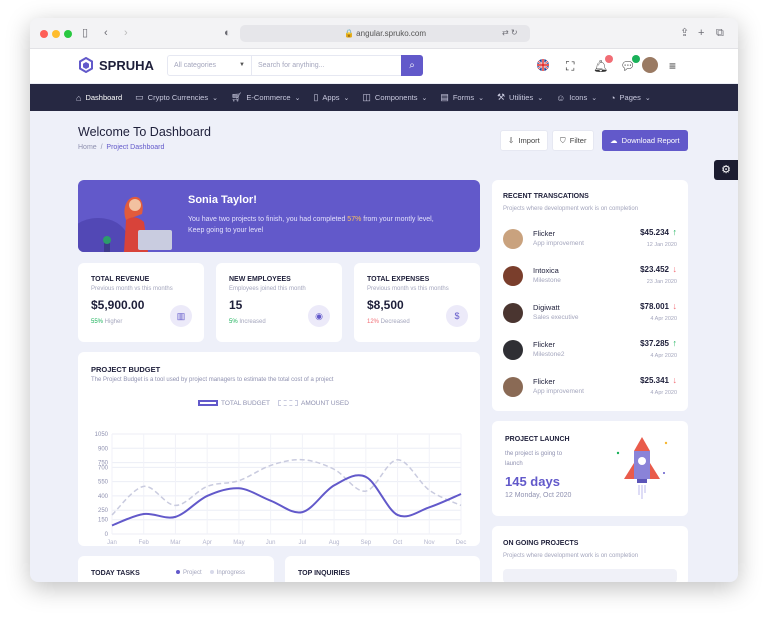 This screenshot has width=768, height=622. I want to click on transaction-amount: $37.285, so click(654, 343).